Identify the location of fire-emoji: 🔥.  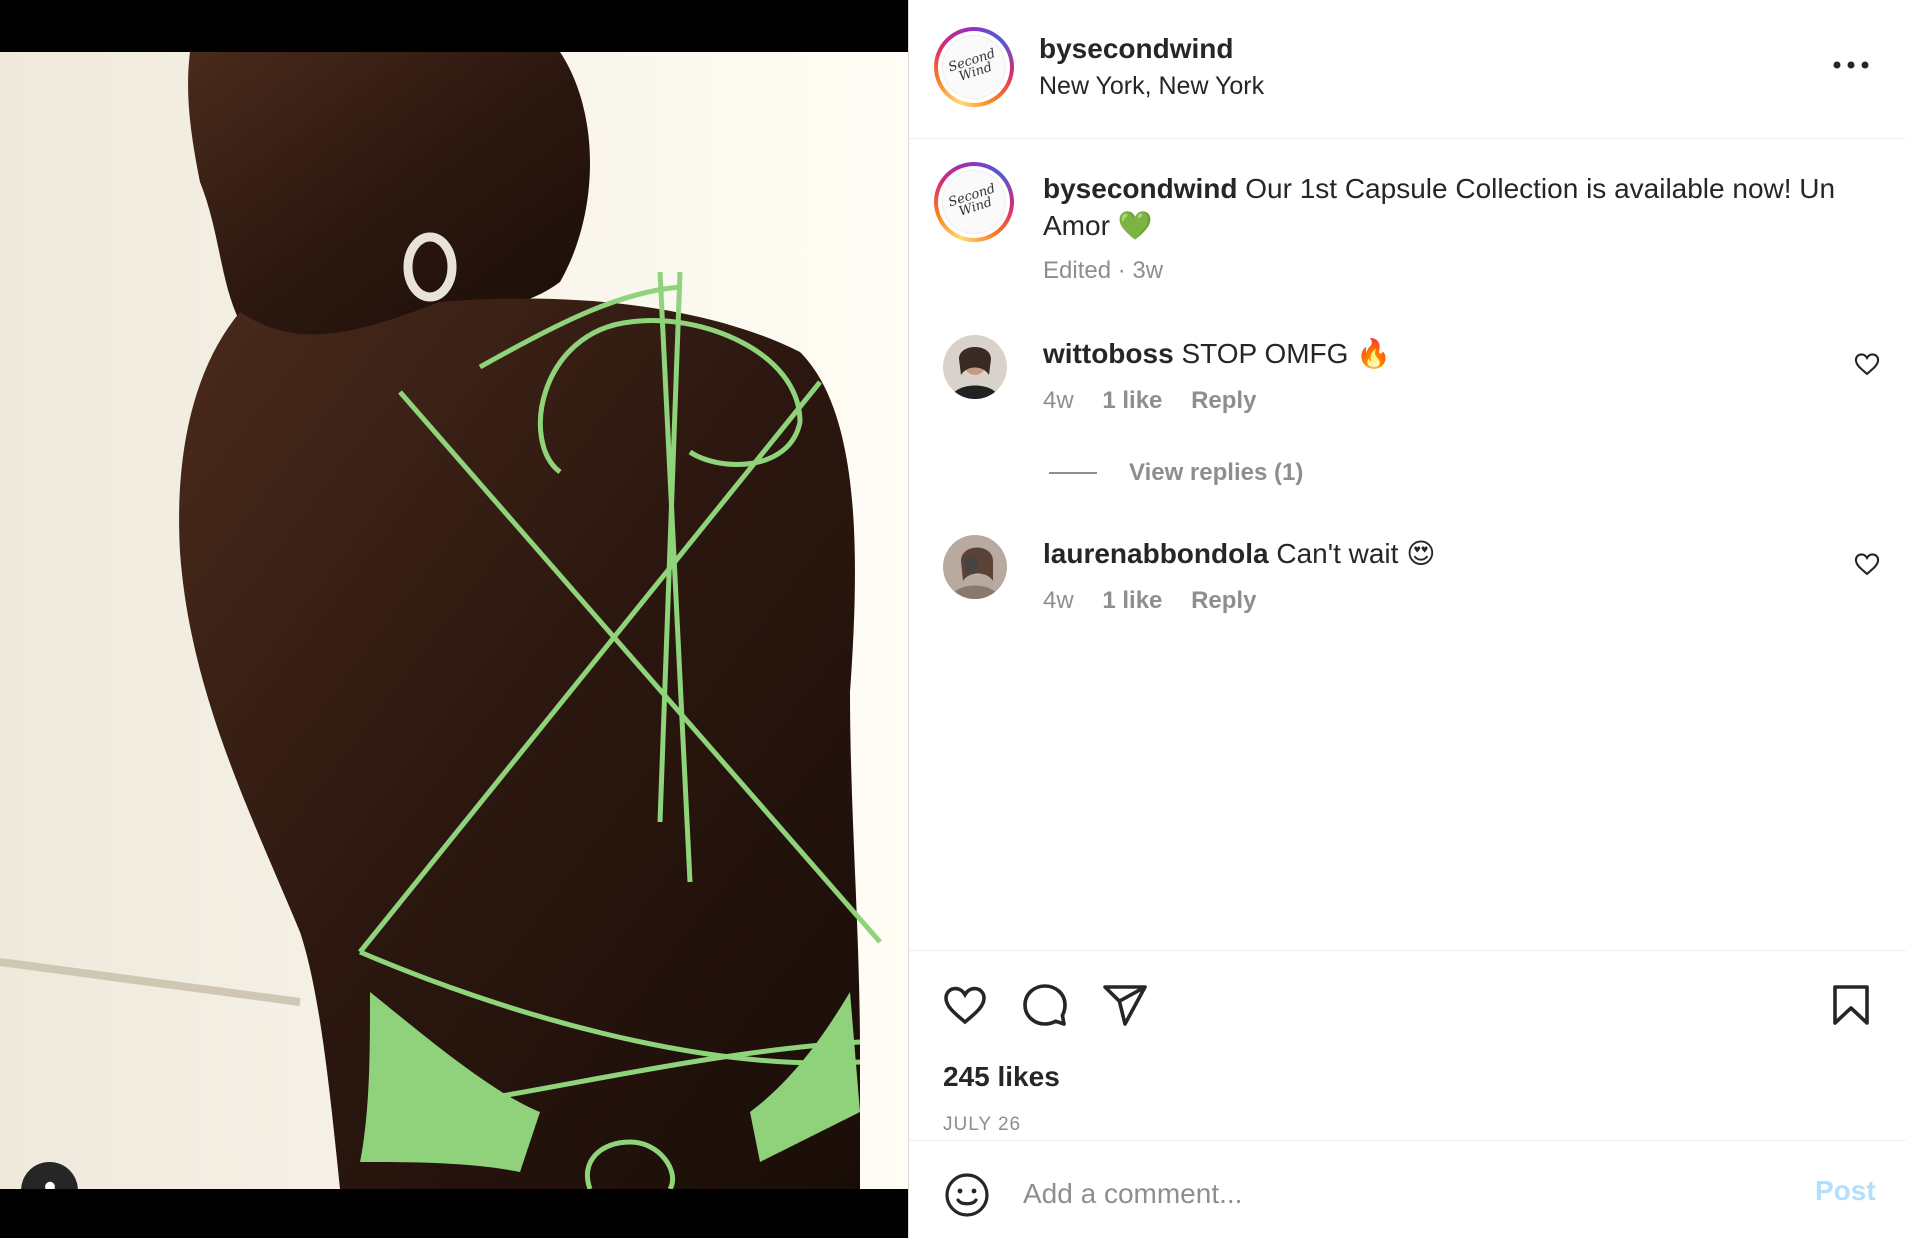
(1374, 353).